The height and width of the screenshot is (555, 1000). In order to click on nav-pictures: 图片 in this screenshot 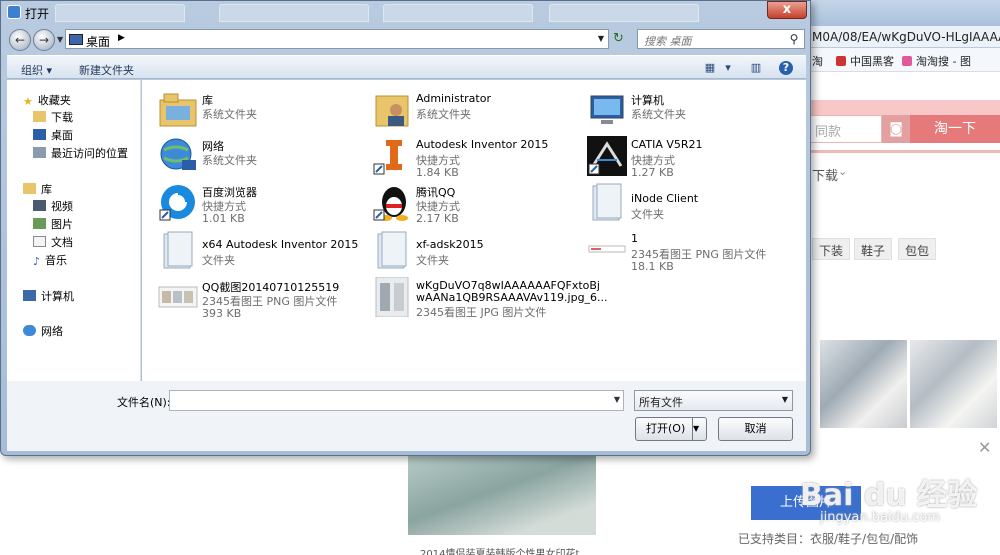, I will do `click(53, 224)`.